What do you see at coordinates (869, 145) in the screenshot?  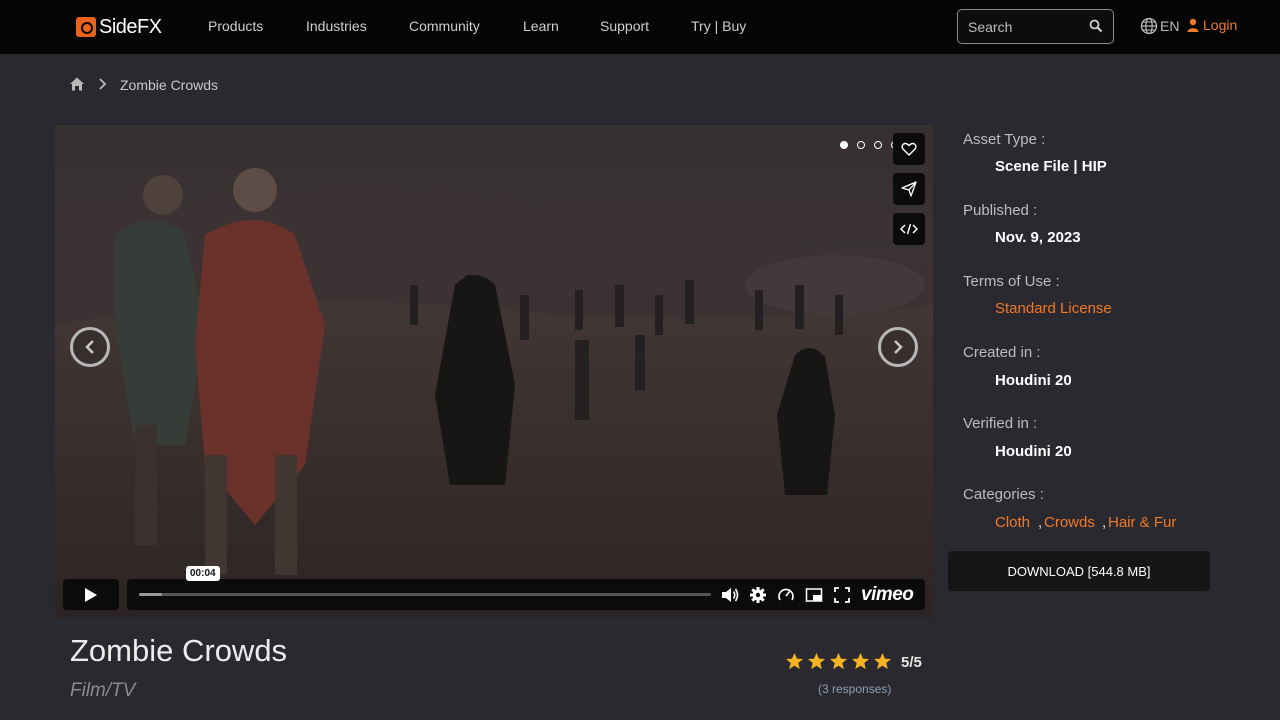 I see `carousel-dots` at bounding box center [869, 145].